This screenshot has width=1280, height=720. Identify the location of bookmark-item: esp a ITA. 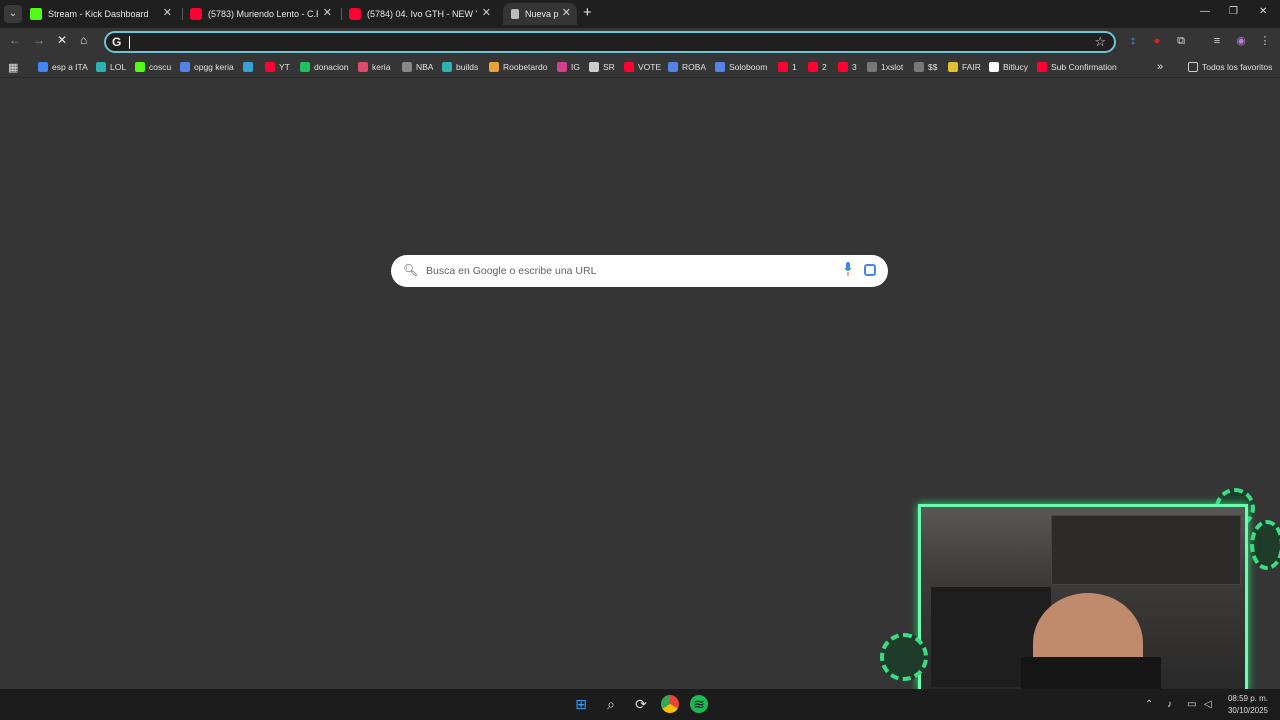
(63, 67).